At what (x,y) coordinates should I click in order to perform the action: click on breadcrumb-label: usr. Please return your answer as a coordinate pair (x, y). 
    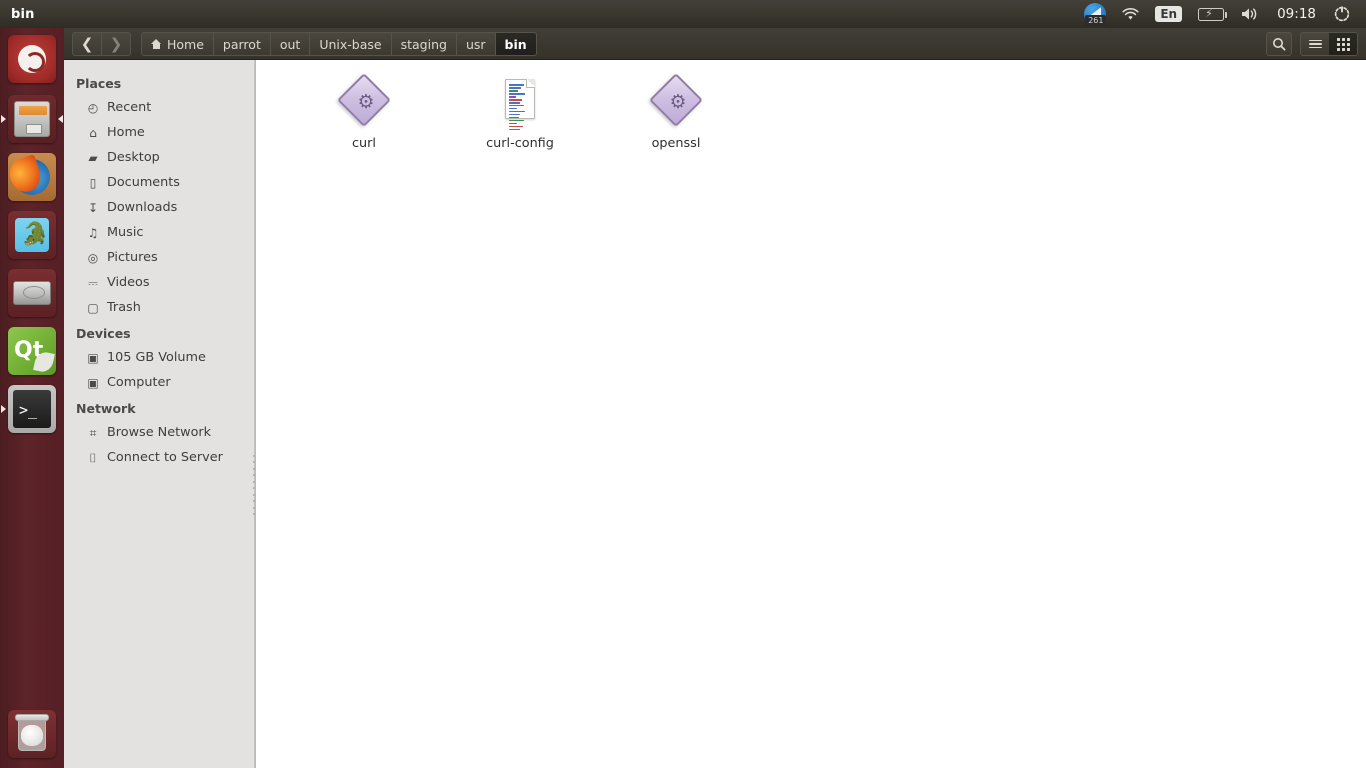
    Looking at the image, I should click on (475, 44).